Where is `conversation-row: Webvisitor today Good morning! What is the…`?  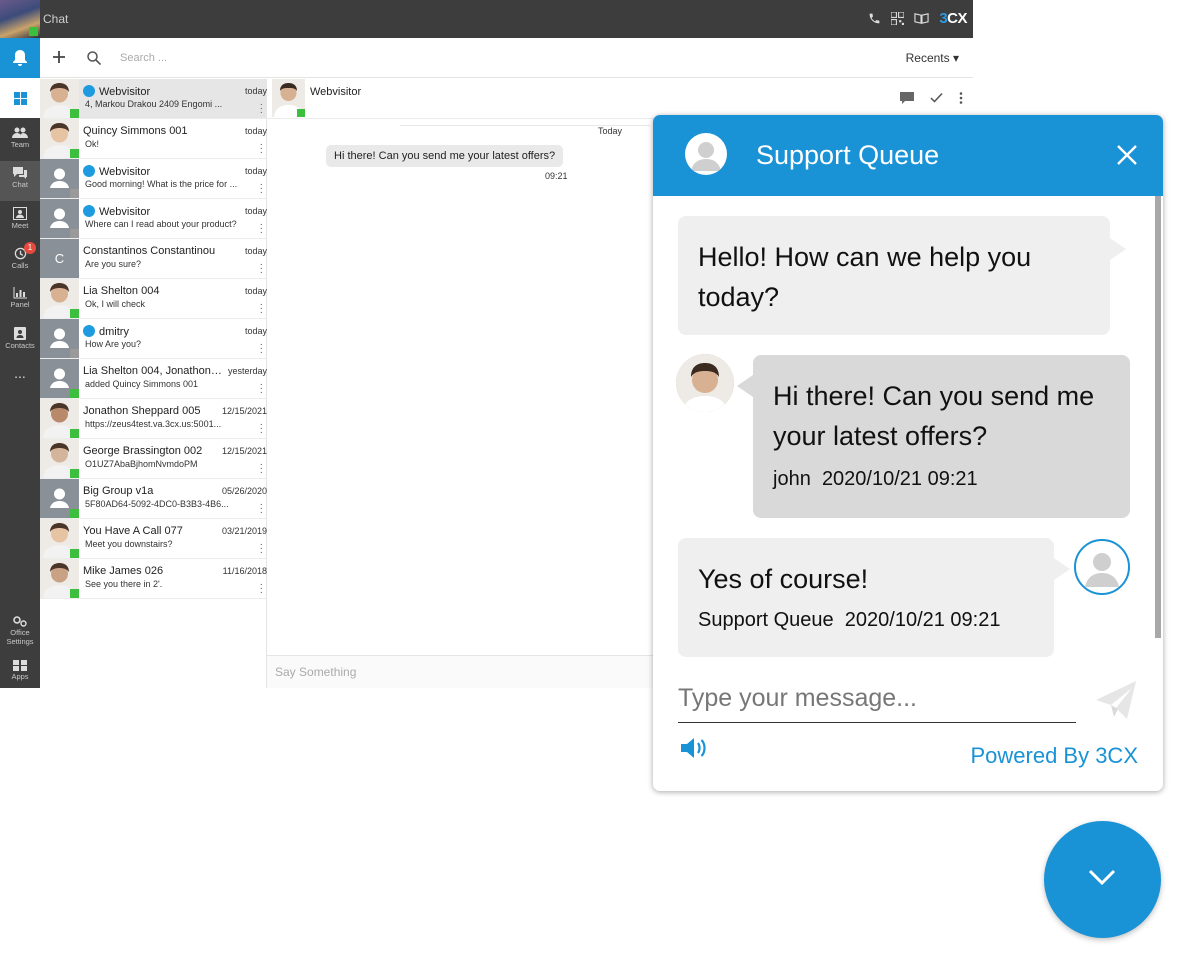
conversation-row: Webvisitor today Good morning! What is the… is located at coordinates (153, 179).